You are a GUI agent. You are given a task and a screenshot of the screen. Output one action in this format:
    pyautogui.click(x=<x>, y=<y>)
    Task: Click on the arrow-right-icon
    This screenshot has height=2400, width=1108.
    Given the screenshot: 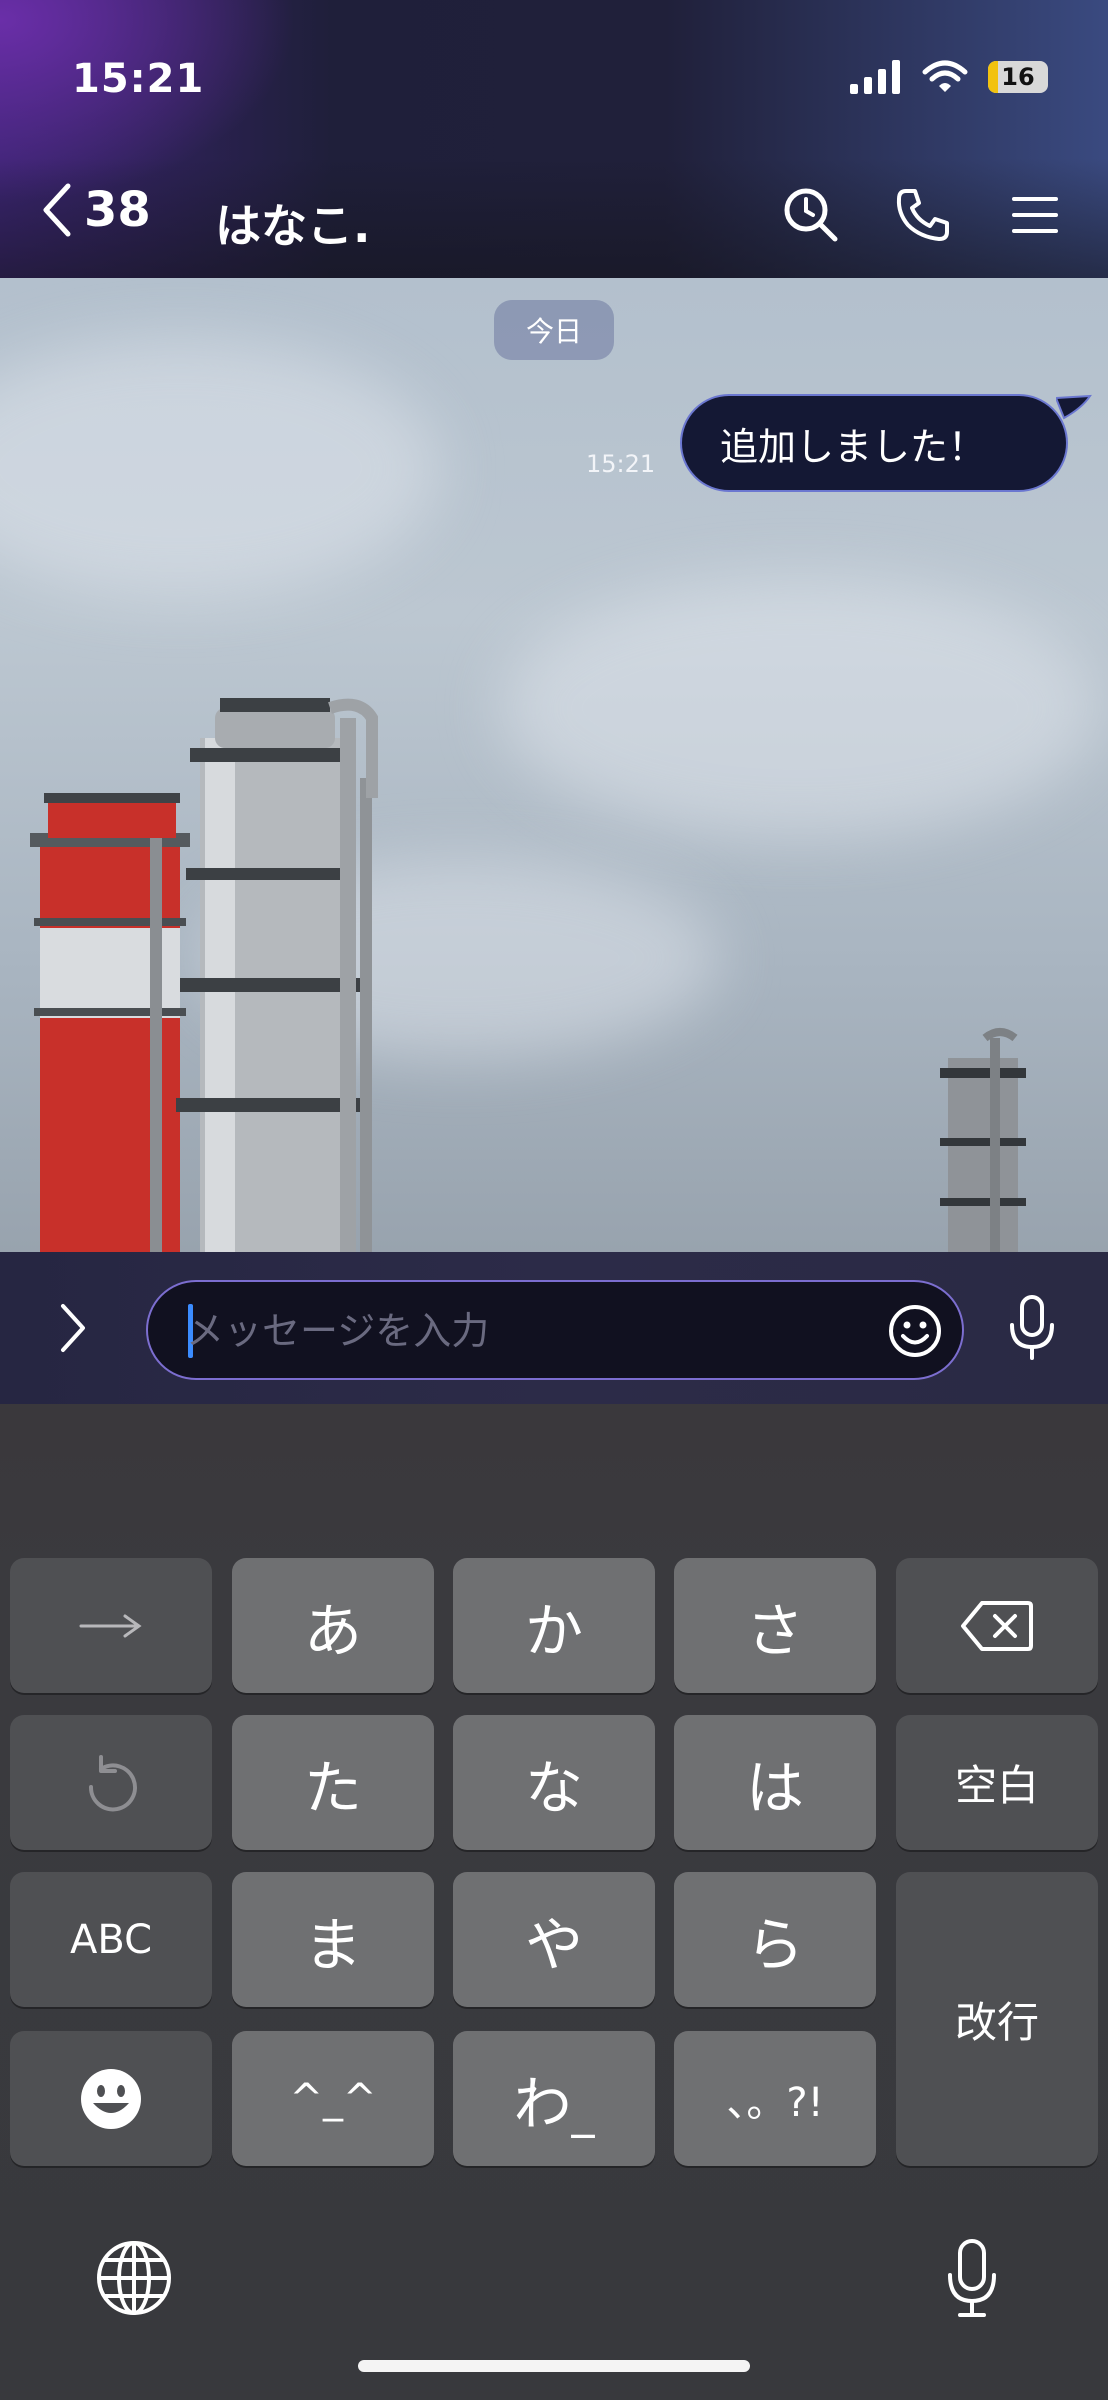 What is the action you would take?
    pyautogui.click(x=110, y=1625)
    